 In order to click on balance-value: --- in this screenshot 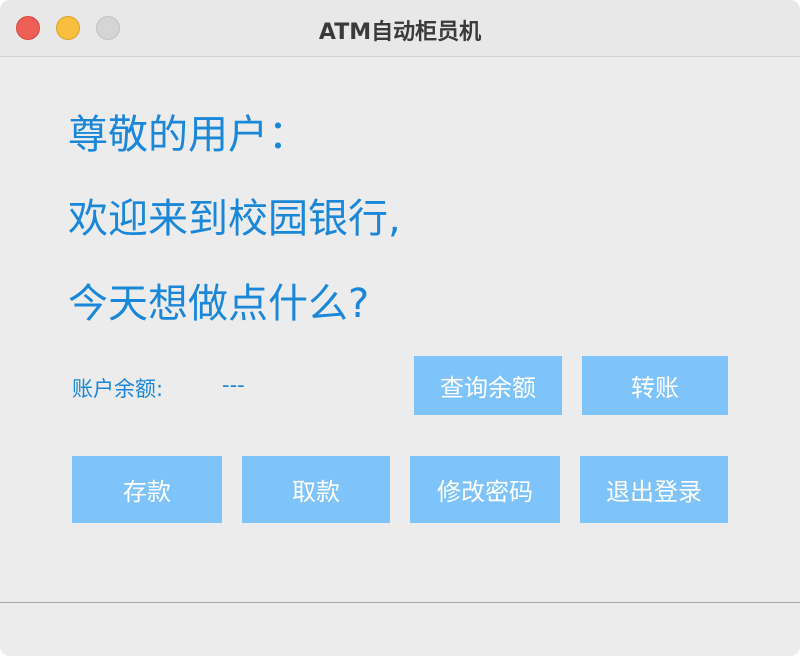, I will do `click(233, 385)`.